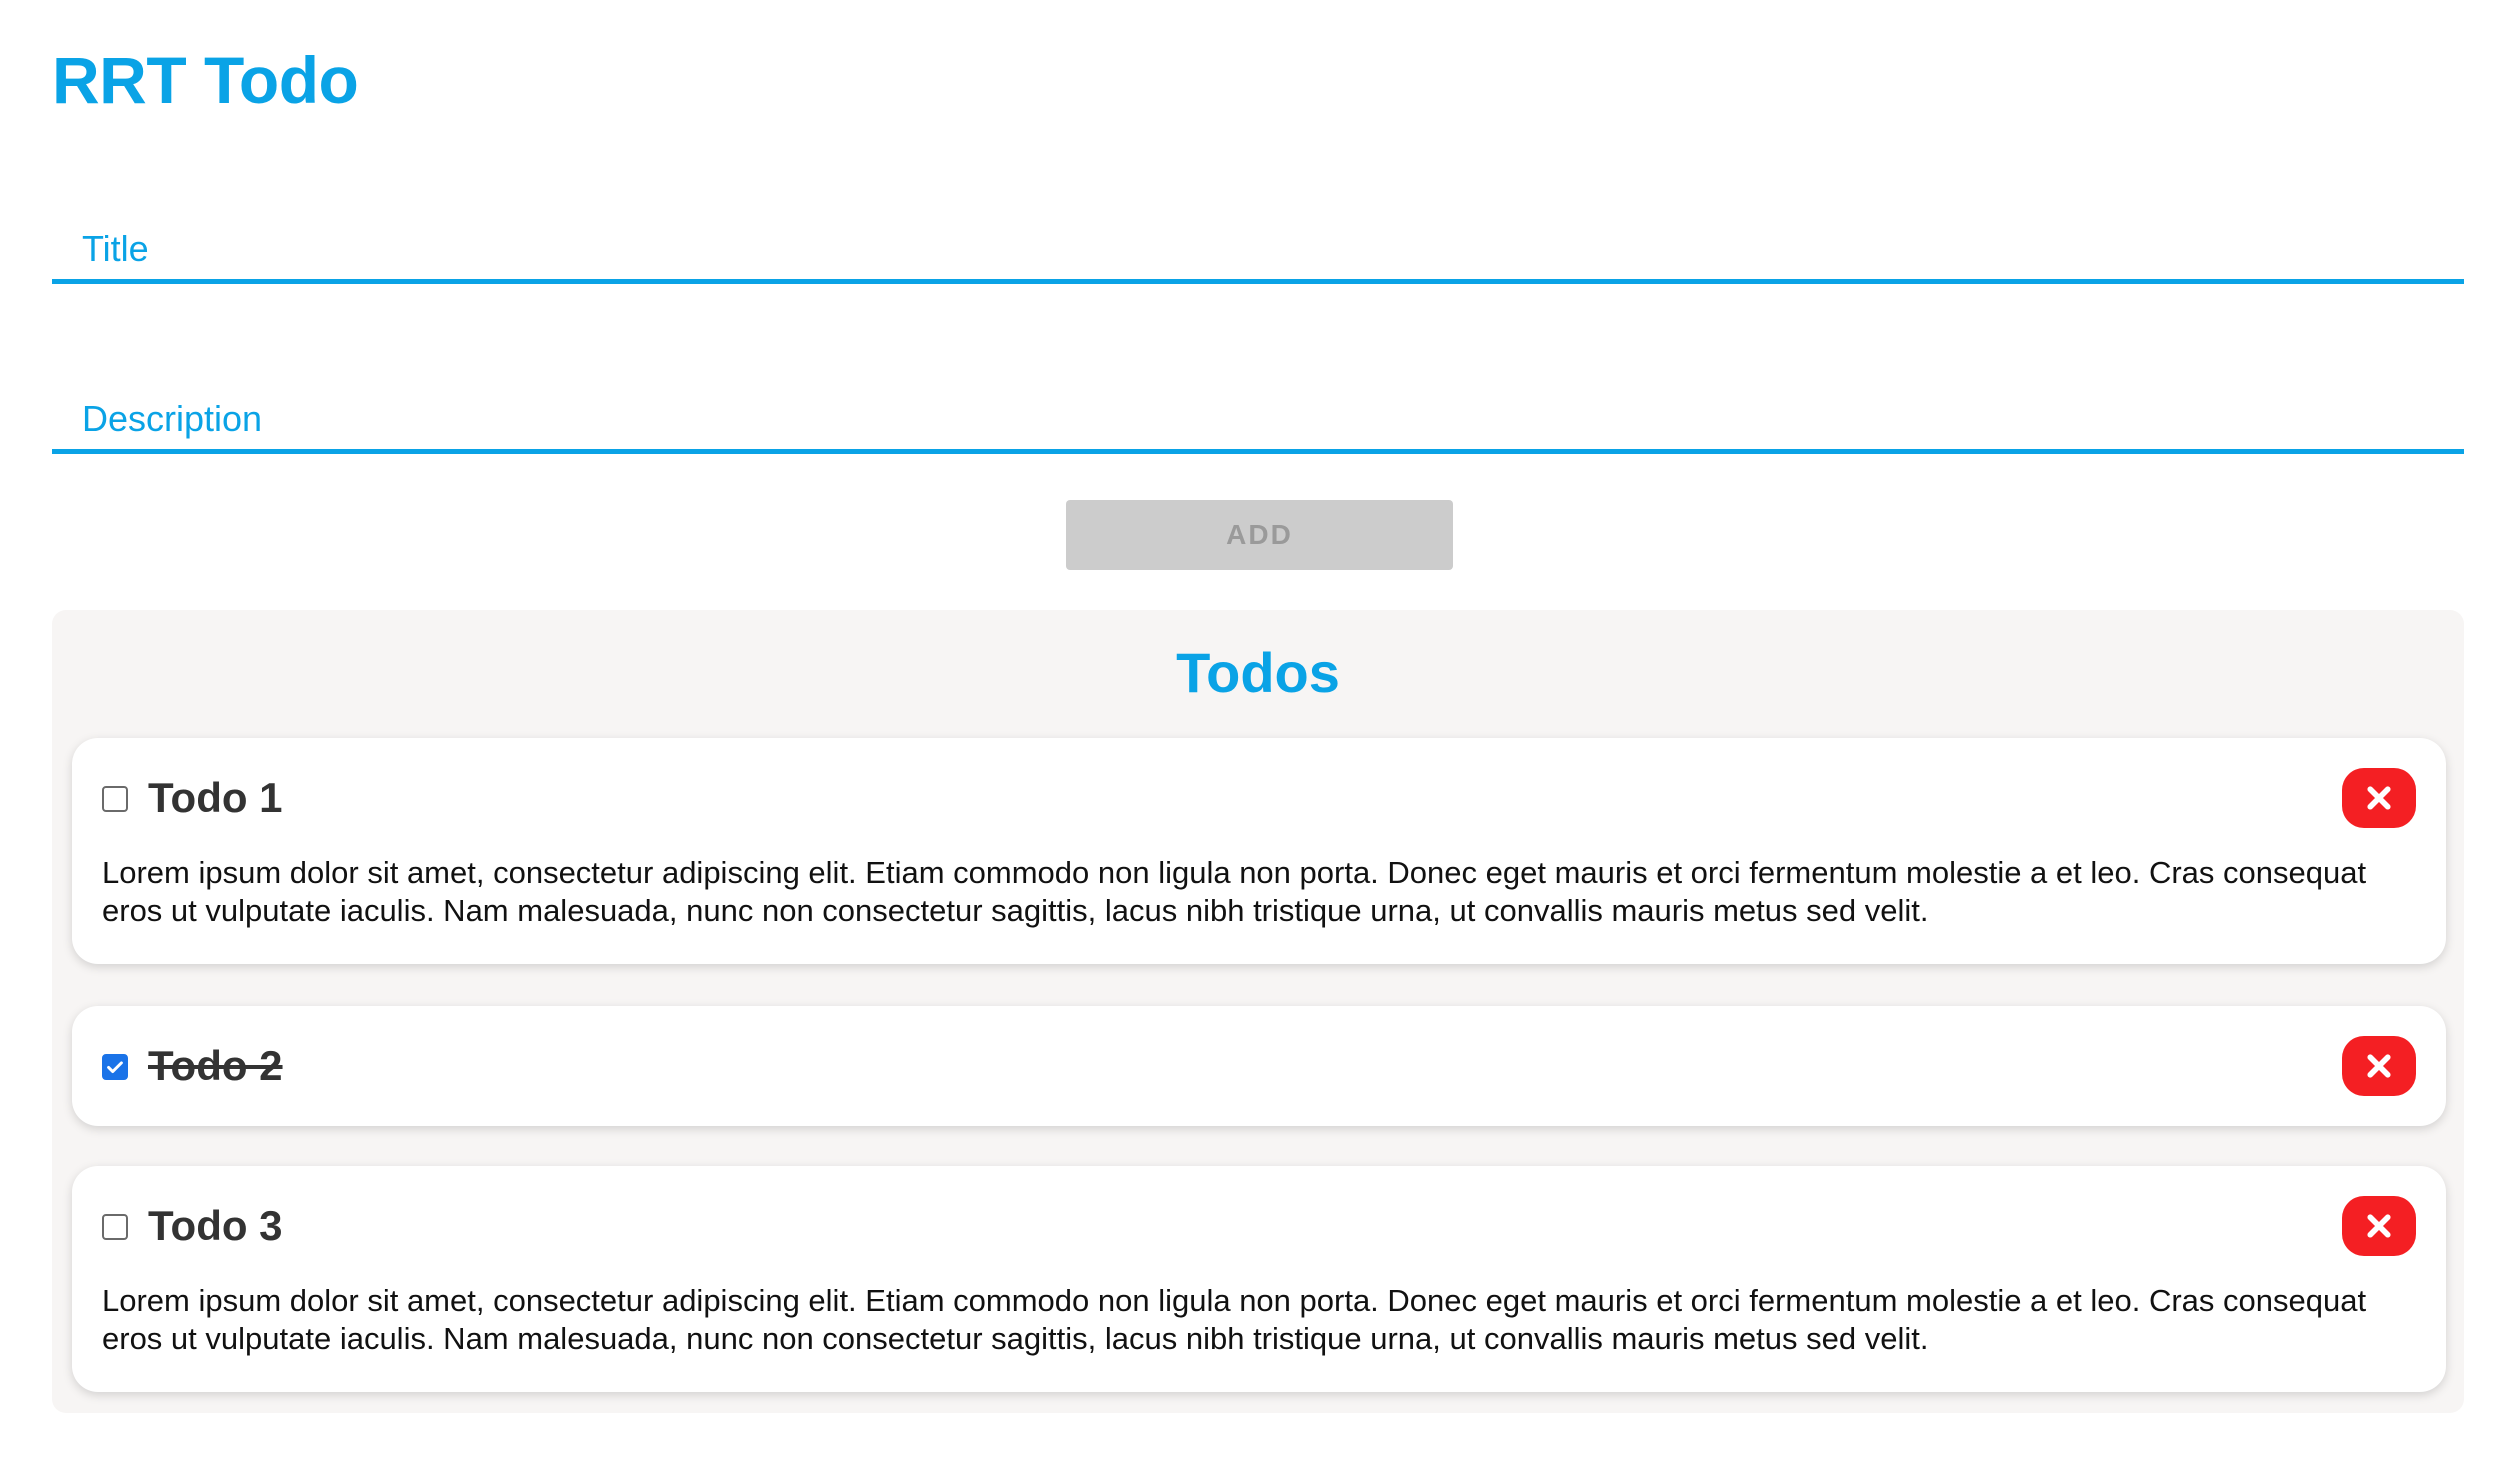 The image size is (2516, 1476). I want to click on description-input, so click(1258, 418).